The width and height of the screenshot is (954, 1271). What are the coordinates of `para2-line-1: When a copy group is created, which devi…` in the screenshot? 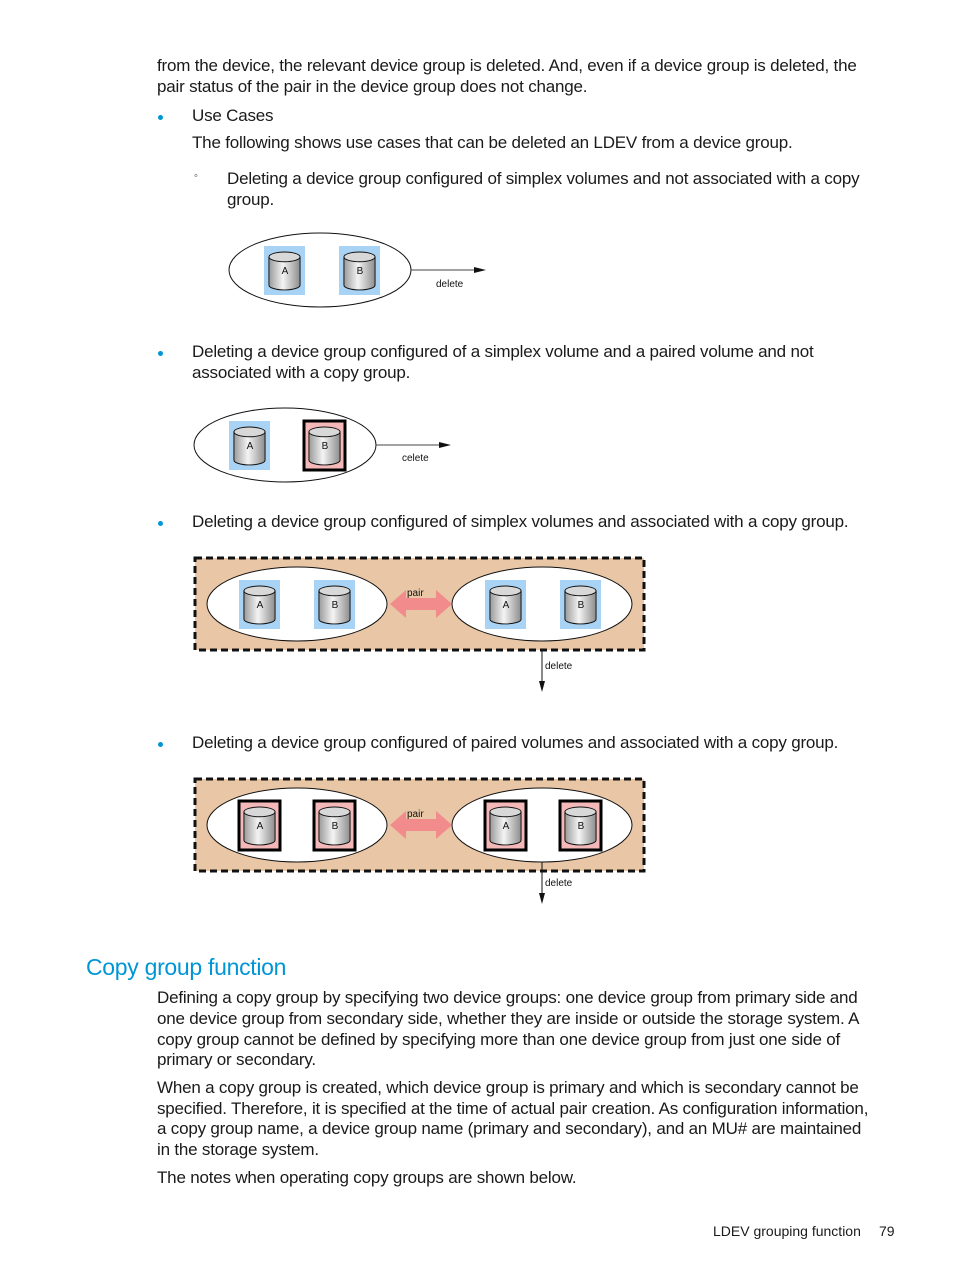 It's located at (508, 1087).